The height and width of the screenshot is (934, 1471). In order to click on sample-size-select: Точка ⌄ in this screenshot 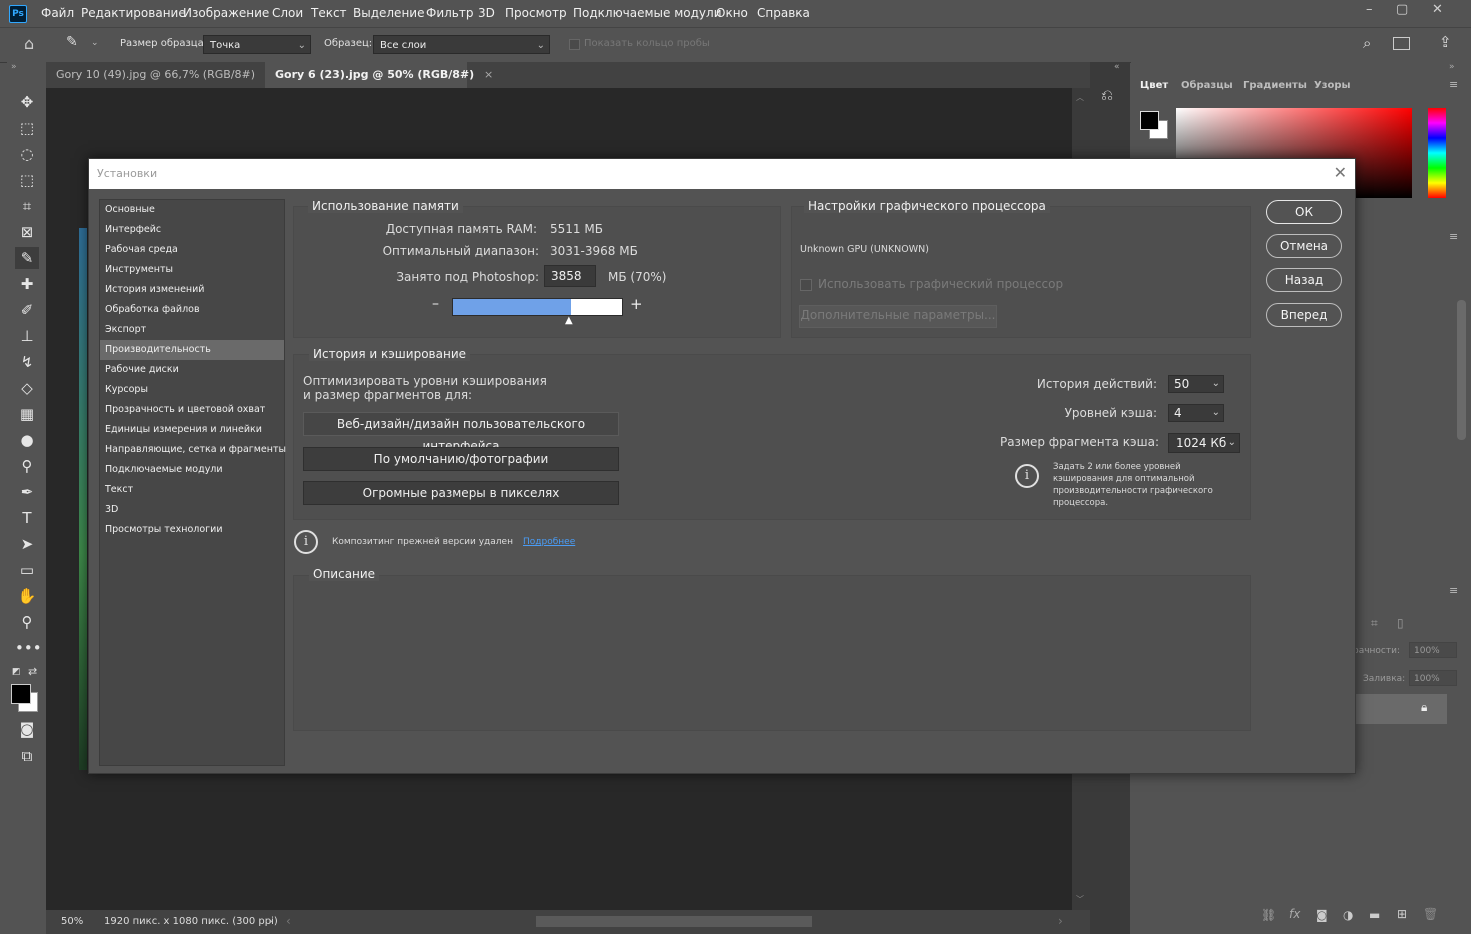, I will do `click(257, 44)`.